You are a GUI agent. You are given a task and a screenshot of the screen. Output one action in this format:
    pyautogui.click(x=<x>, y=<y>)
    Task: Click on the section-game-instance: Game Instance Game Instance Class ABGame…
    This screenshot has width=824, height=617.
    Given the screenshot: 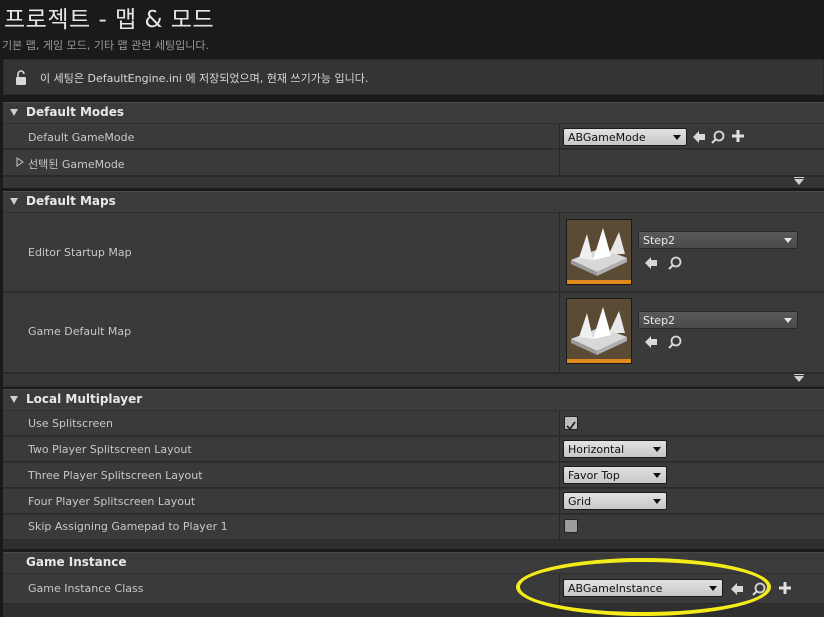 What is the action you would take?
    pyautogui.click(x=413, y=584)
    